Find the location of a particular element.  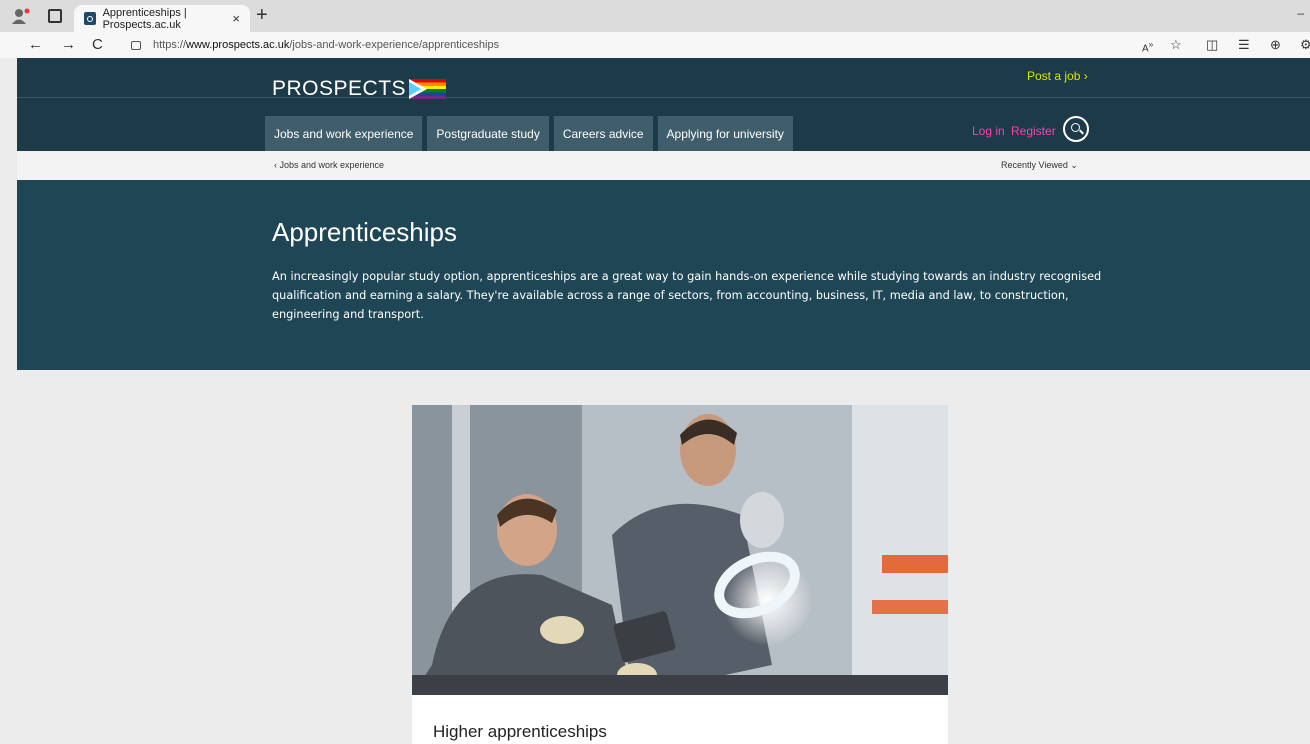

card-title: Higher apprenticeships is located at coordinates (520, 731).